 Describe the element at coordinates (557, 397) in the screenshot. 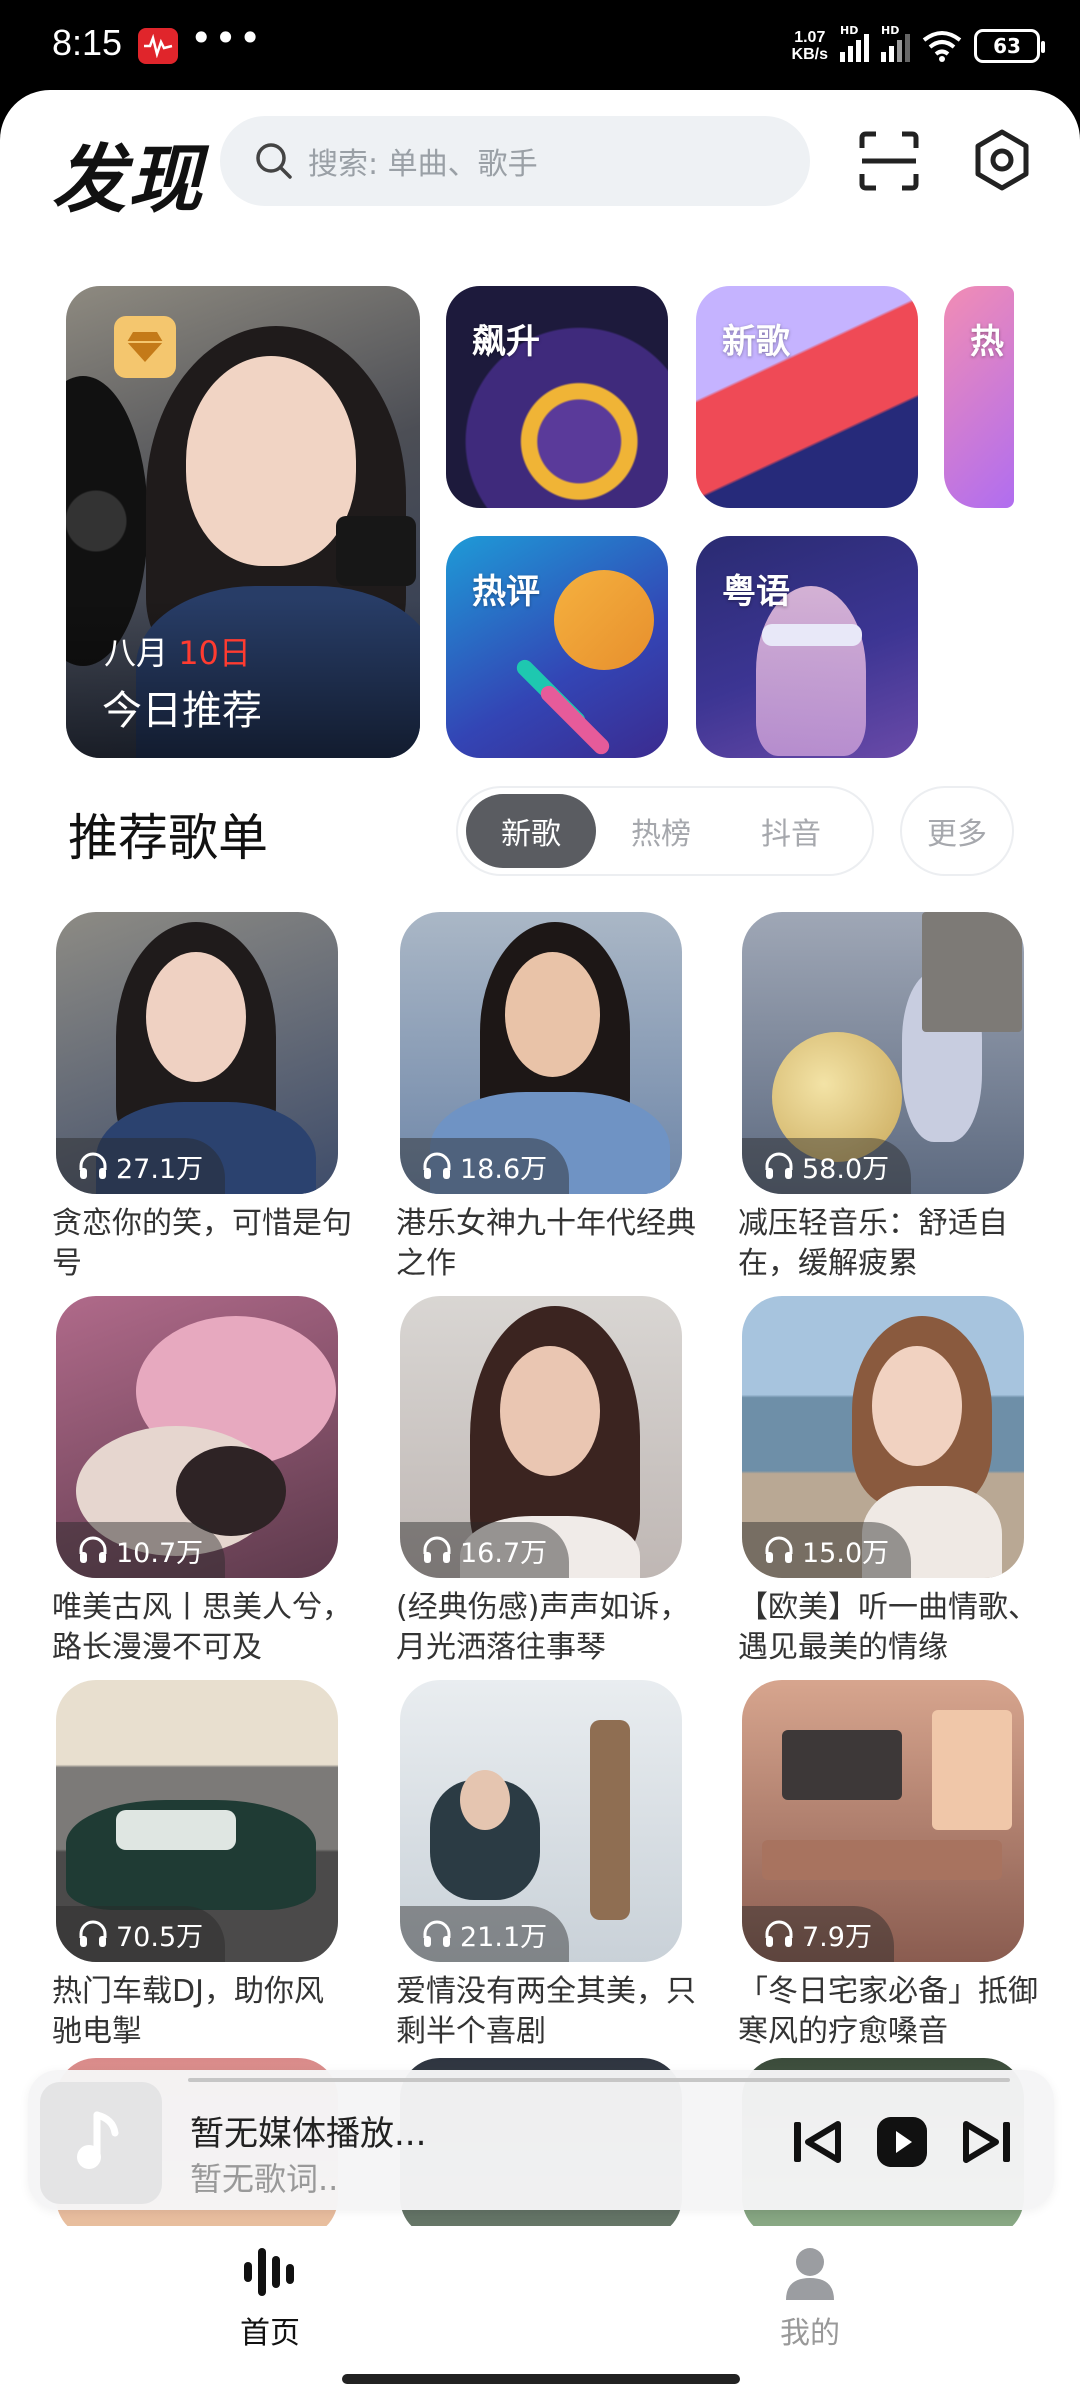

I see `chart-rising-tile: 飙升` at that location.